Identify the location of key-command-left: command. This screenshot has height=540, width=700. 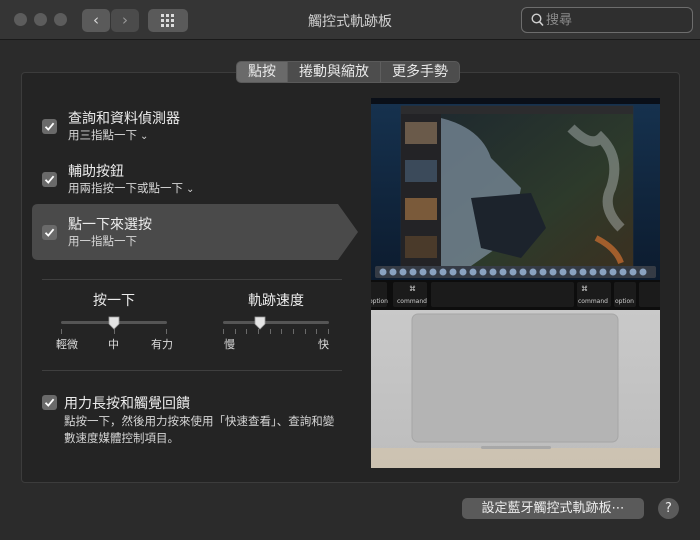
(412, 301).